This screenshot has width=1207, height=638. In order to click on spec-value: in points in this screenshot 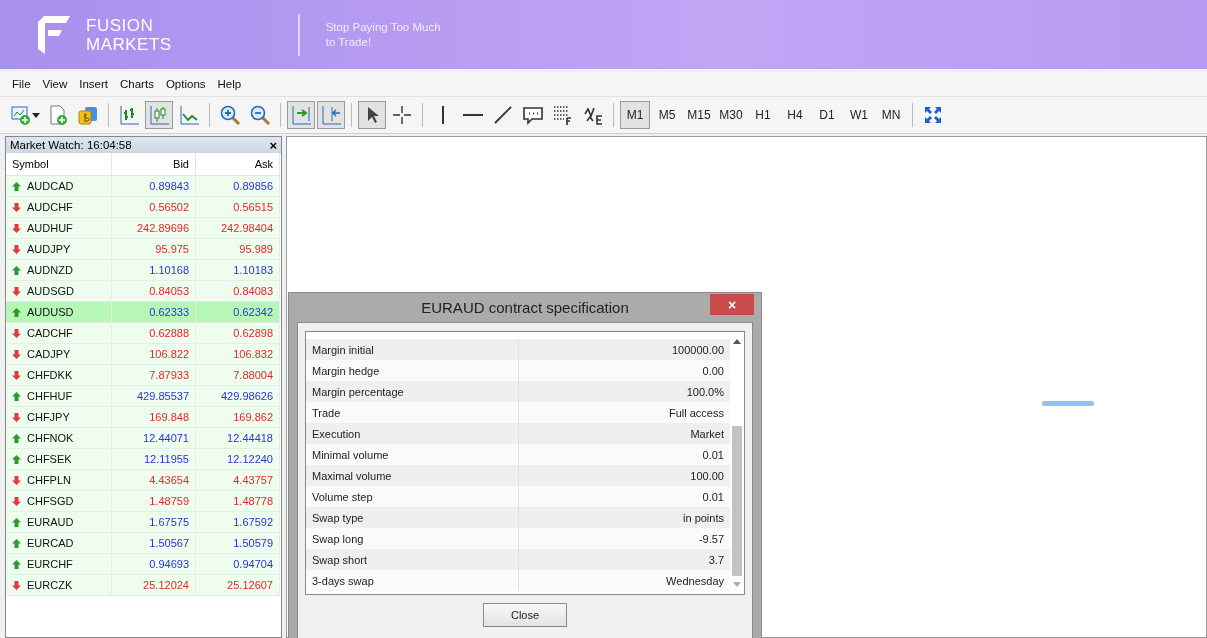, I will do `click(624, 517)`.